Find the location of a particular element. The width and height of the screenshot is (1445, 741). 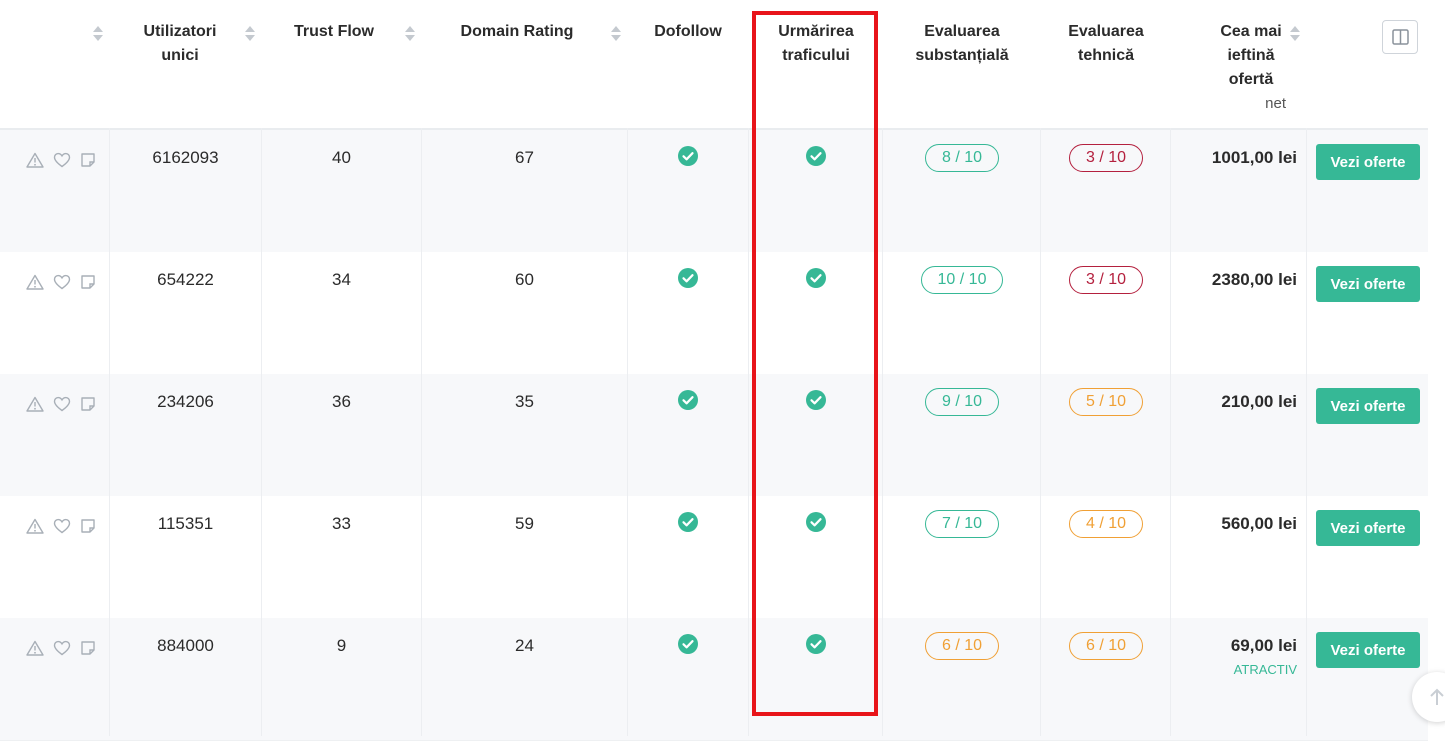

price-value: 210,00 lei is located at coordinates (1259, 401).